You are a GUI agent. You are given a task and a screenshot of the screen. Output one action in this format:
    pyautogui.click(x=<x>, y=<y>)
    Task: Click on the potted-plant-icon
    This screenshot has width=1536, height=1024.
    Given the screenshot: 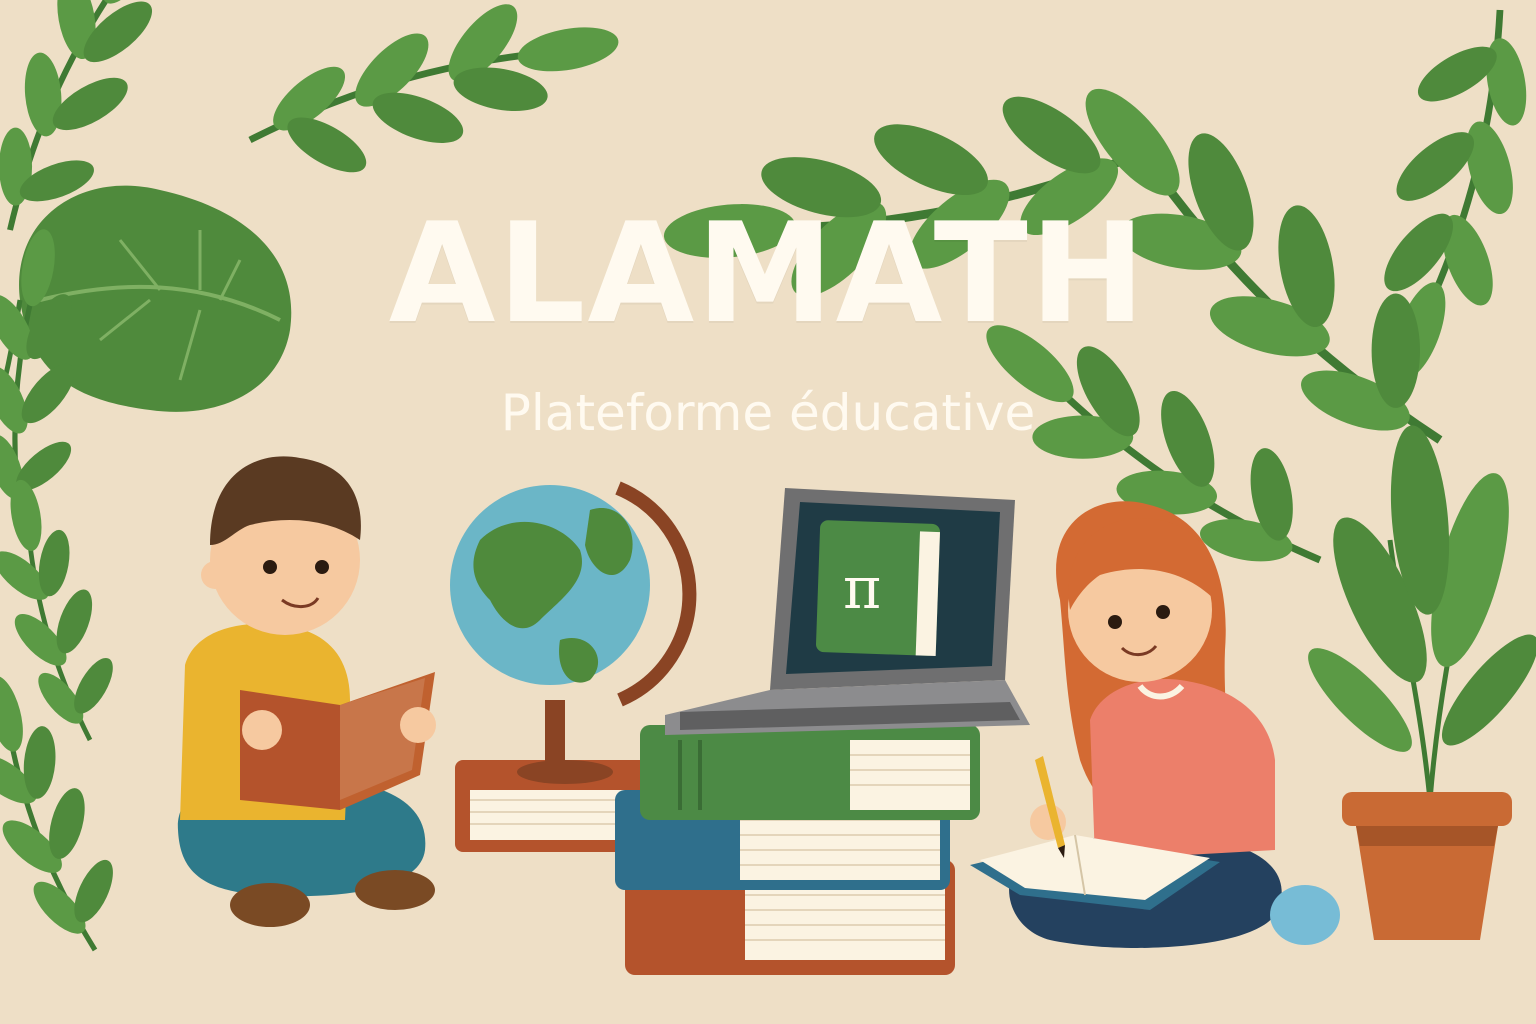 What is the action you would take?
    pyautogui.click(x=1422, y=682)
    